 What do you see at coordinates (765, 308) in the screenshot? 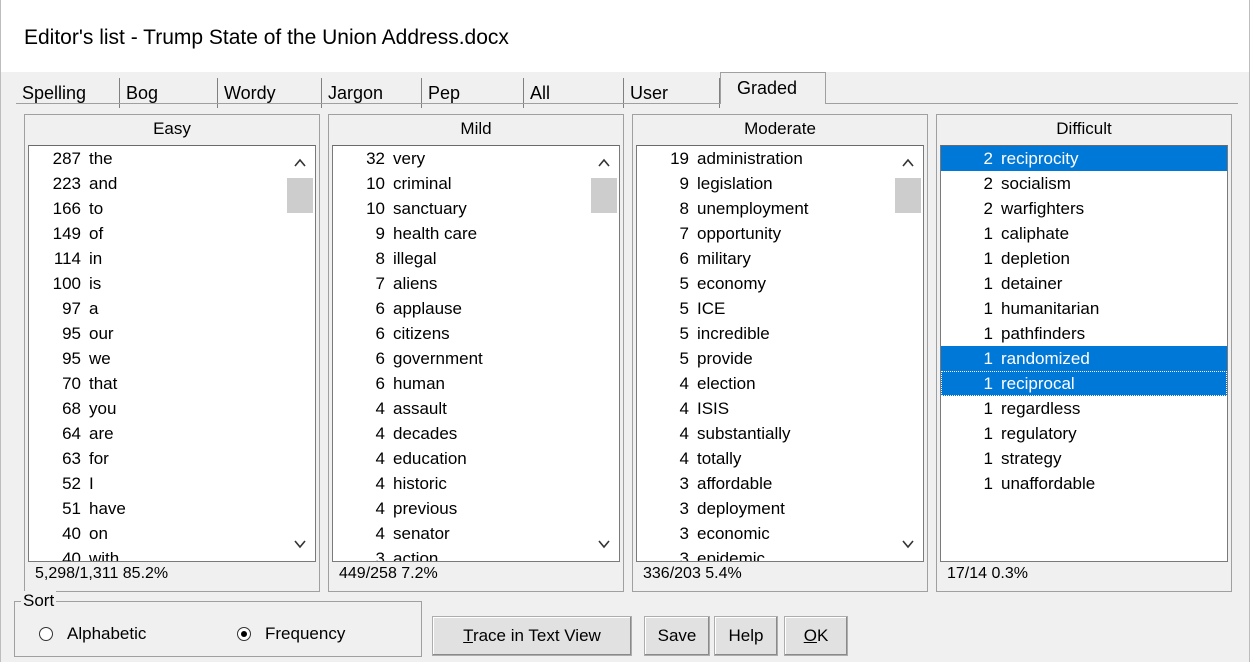
I see `list-item: 5 ICE` at bounding box center [765, 308].